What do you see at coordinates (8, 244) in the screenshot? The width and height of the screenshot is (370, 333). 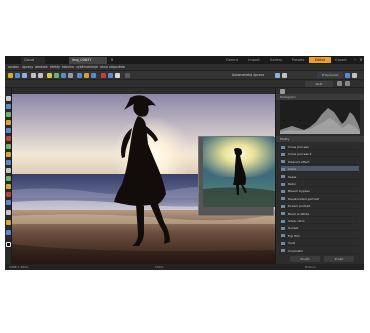 I see `color-swatch-icon` at bounding box center [8, 244].